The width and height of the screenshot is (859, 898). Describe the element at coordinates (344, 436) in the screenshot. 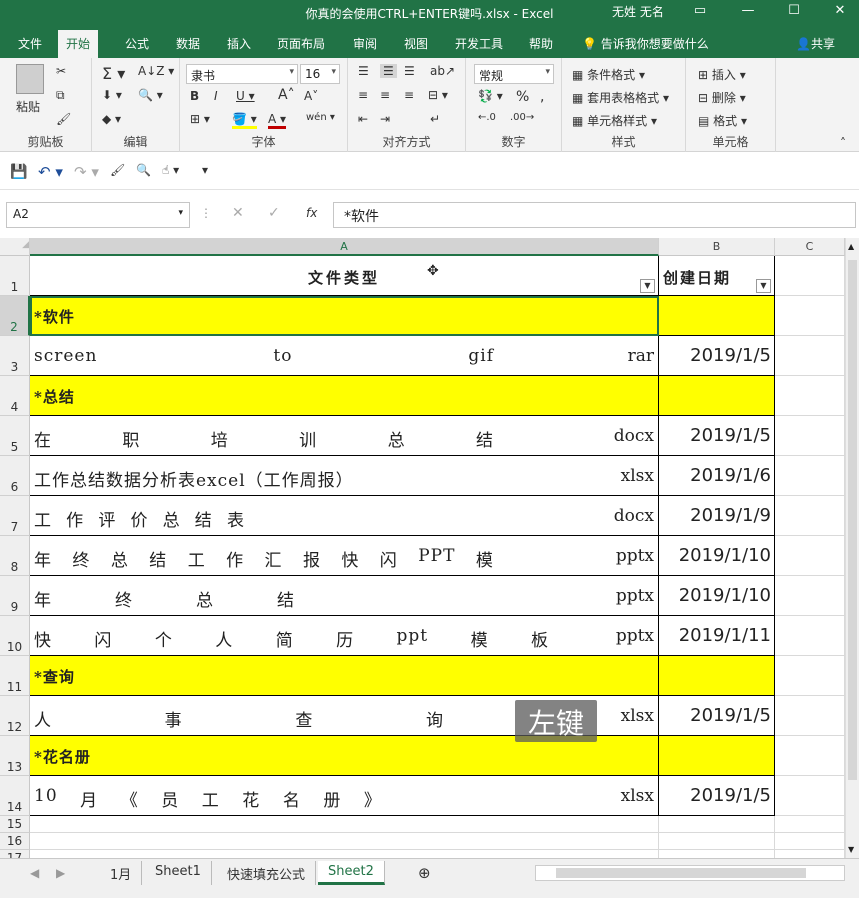

I see `cell-a5: 在 职 培 训 总 结 docx` at that location.